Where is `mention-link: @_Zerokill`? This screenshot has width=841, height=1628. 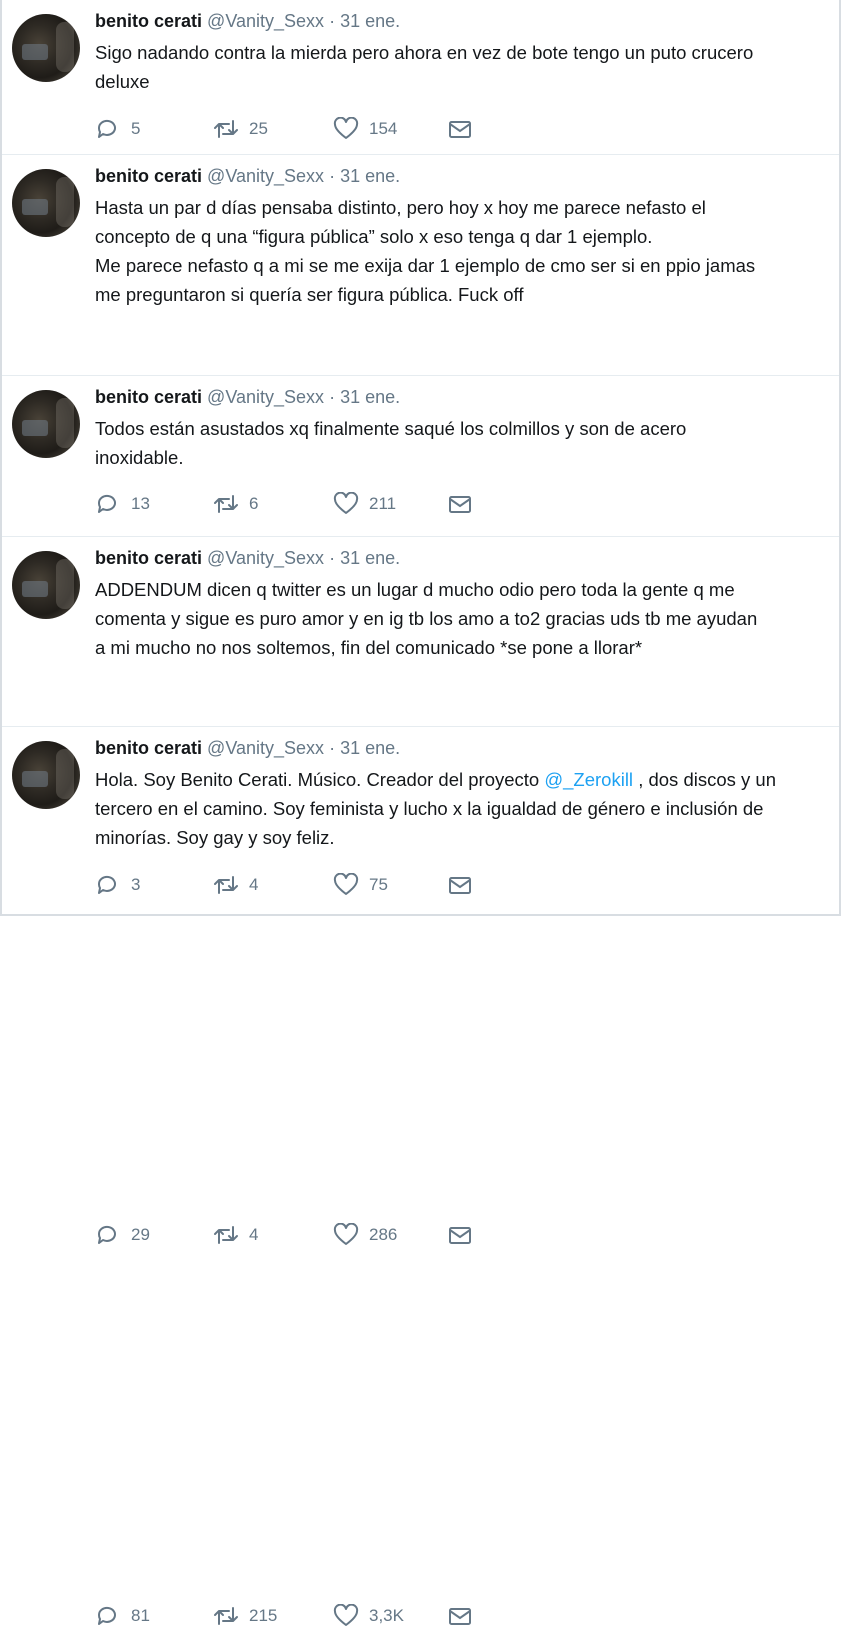 mention-link: @_Zerokill is located at coordinates (588, 779).